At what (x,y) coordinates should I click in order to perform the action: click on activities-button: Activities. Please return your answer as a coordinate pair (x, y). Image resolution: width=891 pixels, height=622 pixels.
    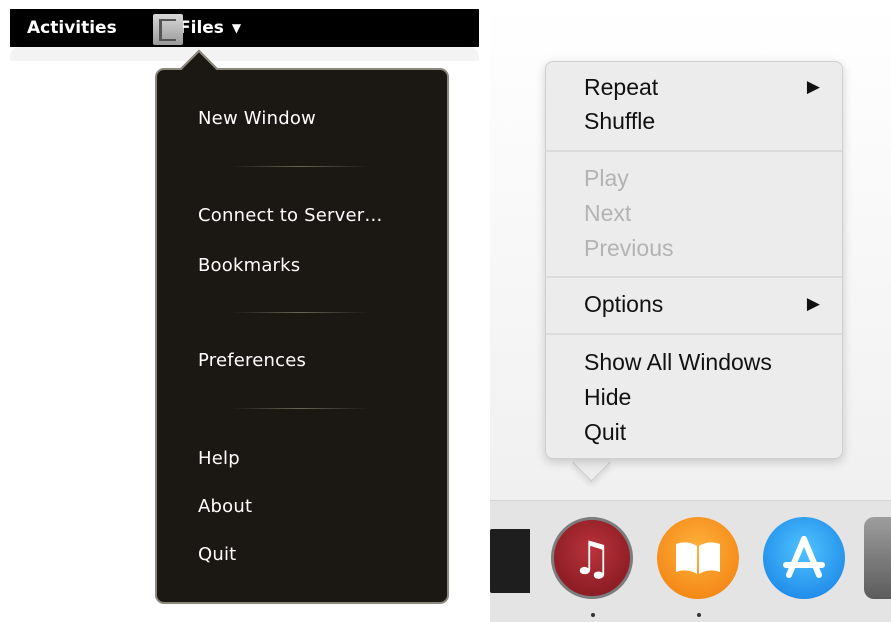
    Looking at the image, I should click on (72, 28).